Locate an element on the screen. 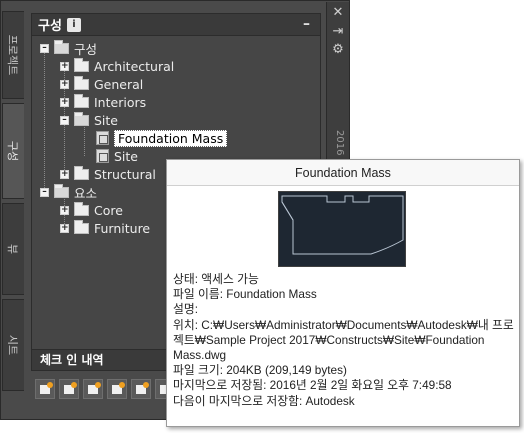  tree-node-interiors: + Interiors is located at coordinates (103, 102).